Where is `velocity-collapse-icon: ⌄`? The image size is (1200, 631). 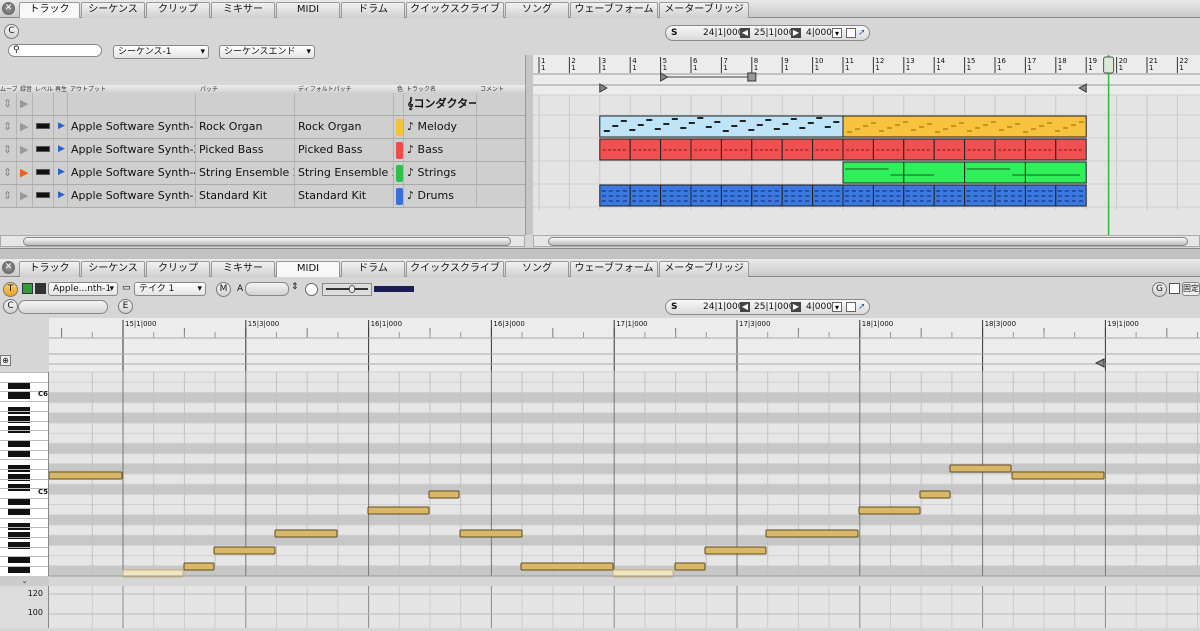
velocity-collapse-icon: ⌄ is located at coordinates (24, 581).